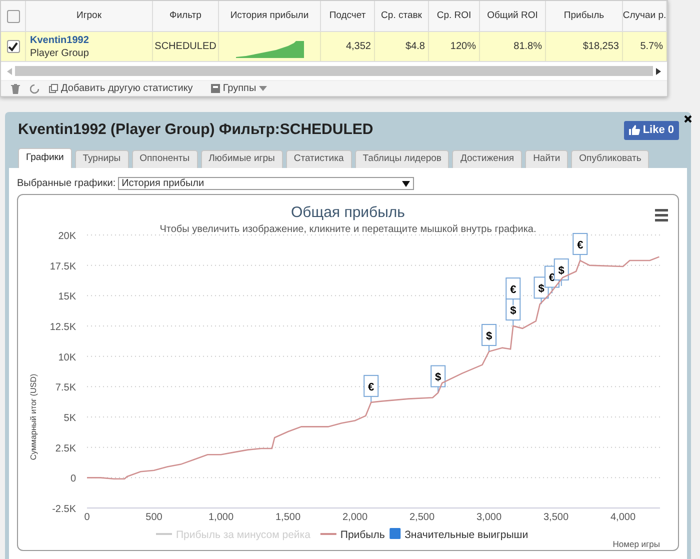  I want to click on menu-icon, so click(661, 215).